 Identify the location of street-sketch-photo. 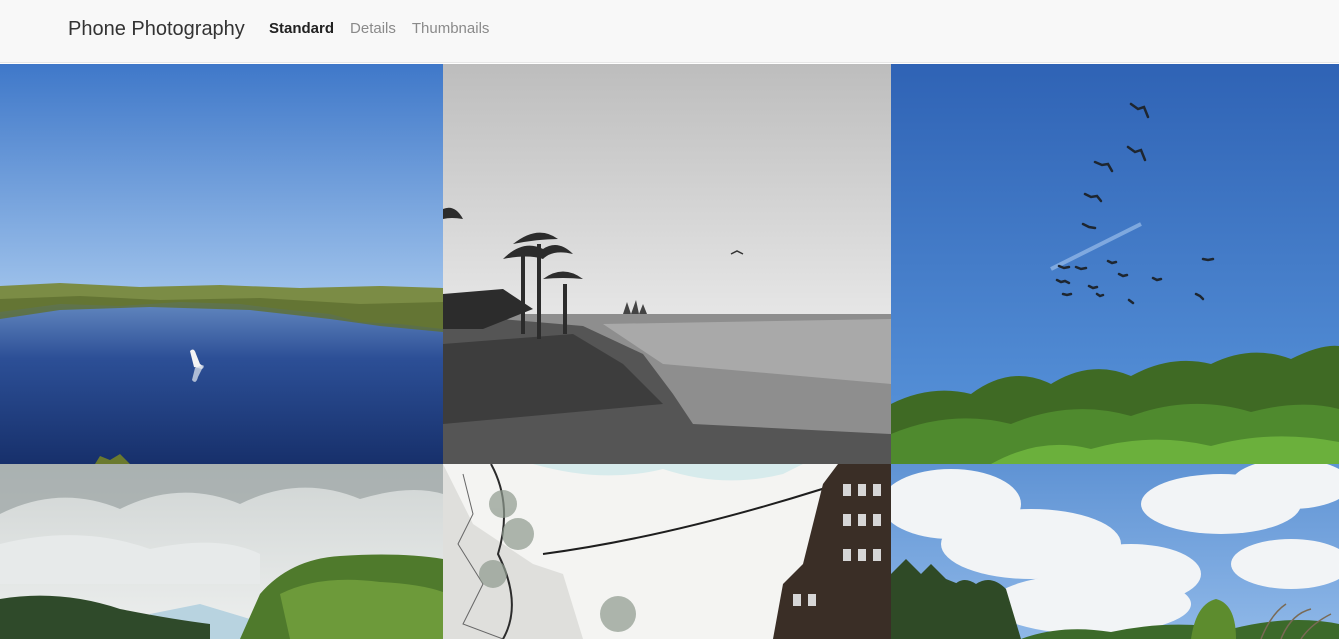
(667, 551).